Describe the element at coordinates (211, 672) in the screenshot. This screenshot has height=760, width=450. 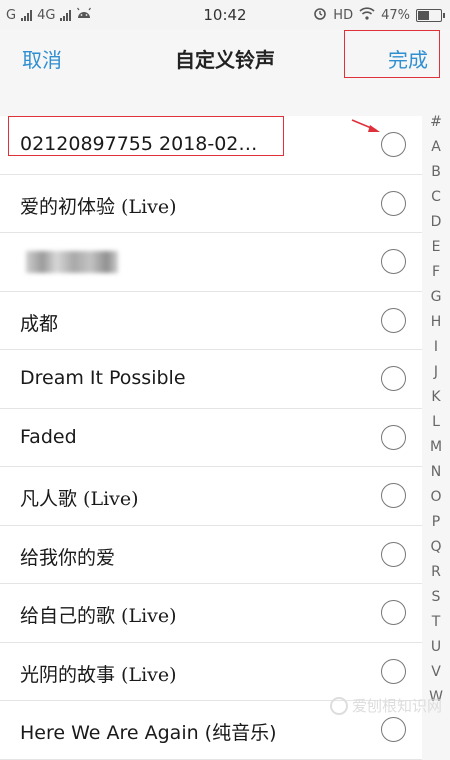
I see `list-item: 光阴的故事 (Live)` at that location.